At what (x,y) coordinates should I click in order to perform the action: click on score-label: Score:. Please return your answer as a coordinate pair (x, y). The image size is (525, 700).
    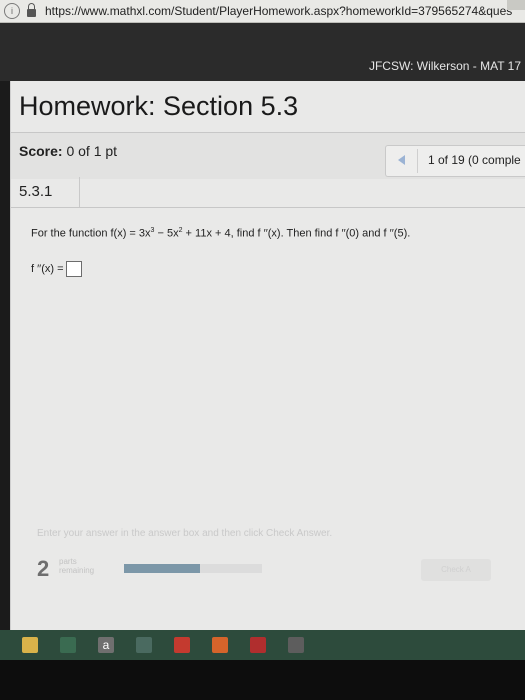
    Looking at the image, I should click on (41, 151).